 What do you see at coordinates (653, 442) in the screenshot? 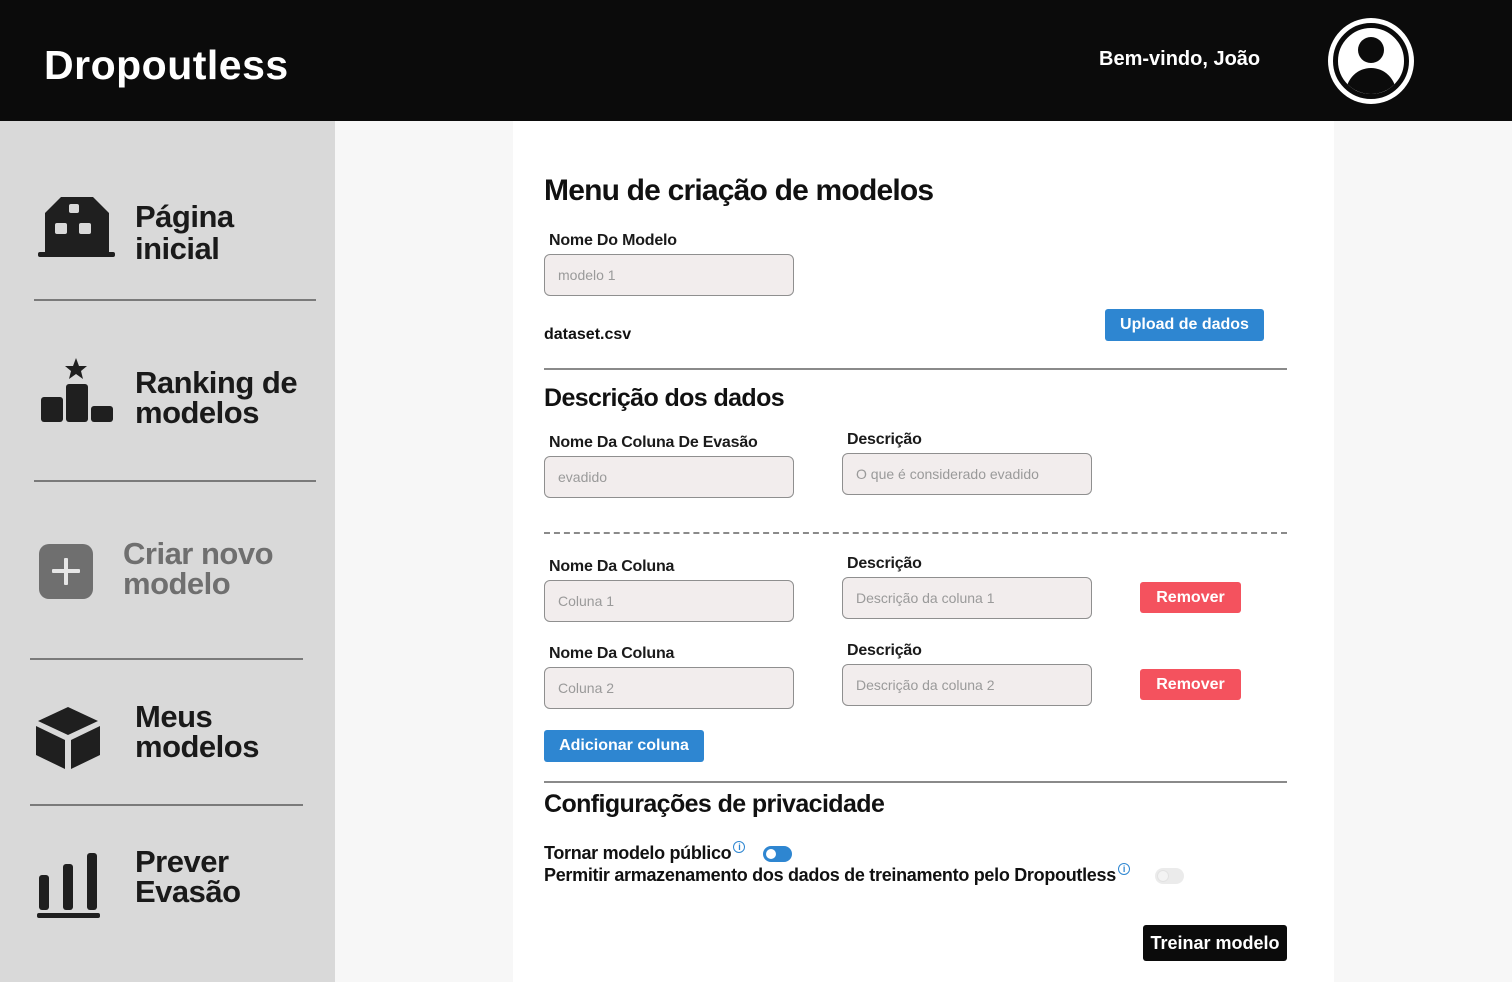
I see `dropout-column-label: Nome Da Coluna De Evasão` at bounding box center [653, 442].